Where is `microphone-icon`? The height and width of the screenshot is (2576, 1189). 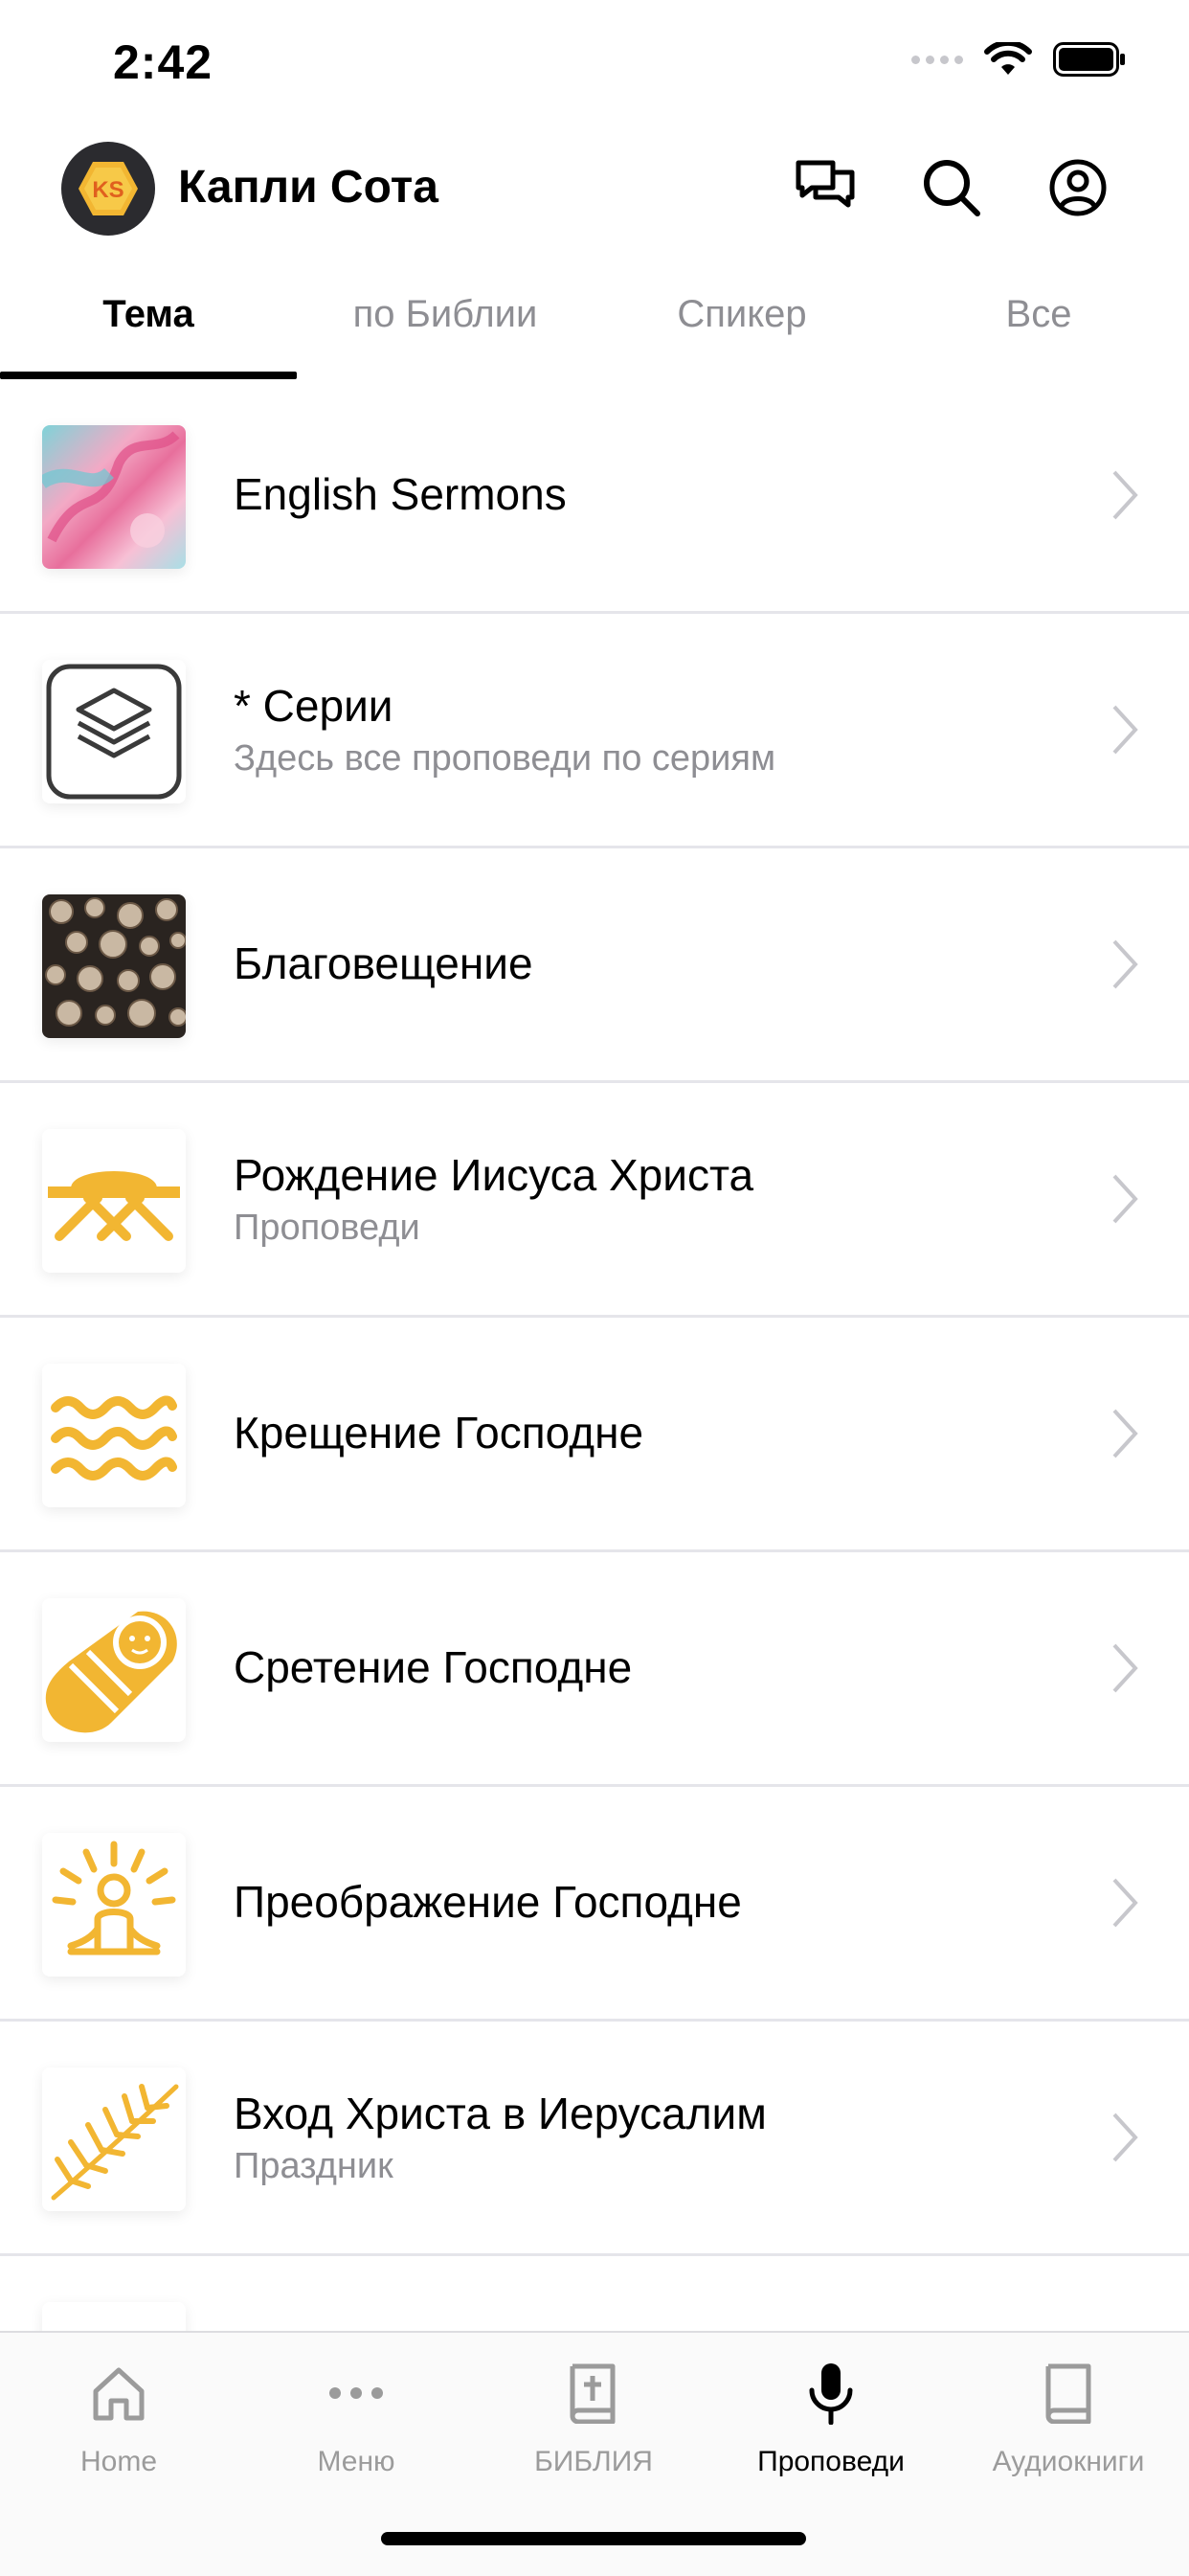
microphone-icon is located at coordinates (831, 2394).